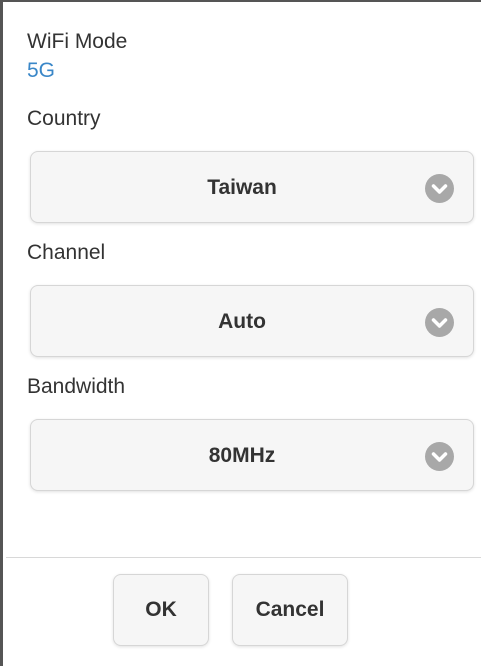  What do you see at coordinates (161, 610) in the screenshot?
I see `ok-button: OK` at bounding box center [161, 610].